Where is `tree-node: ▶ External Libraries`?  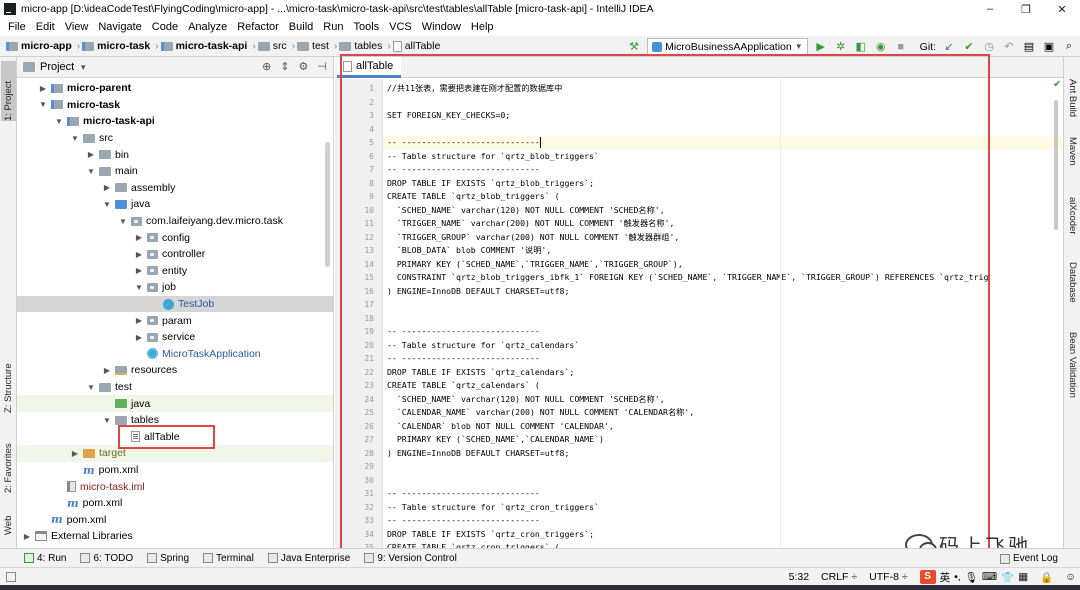
tree-node: ▶ External Libraries is located at coordinates (175, 536).